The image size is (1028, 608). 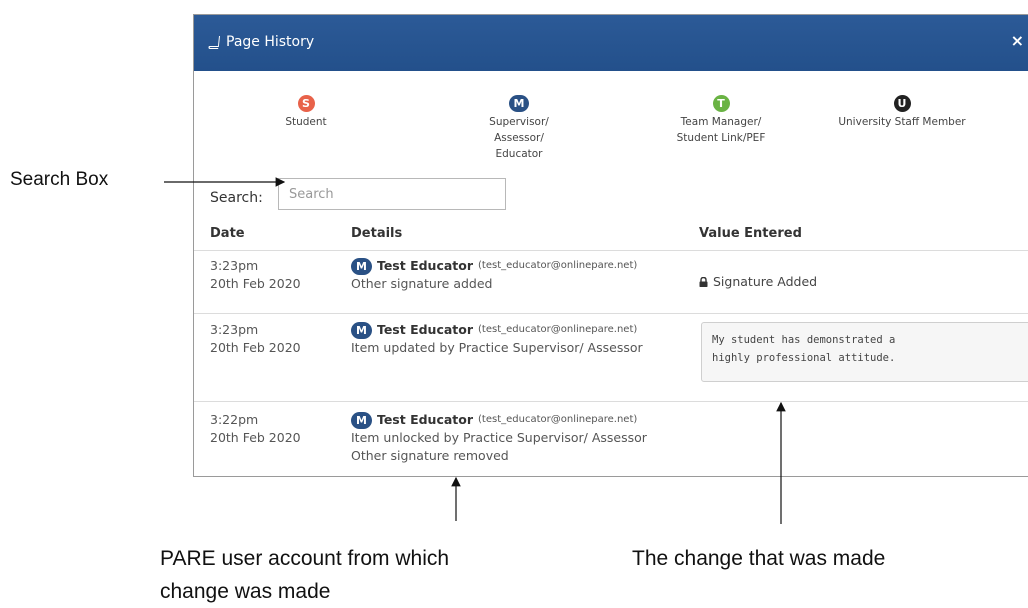 I want to click on annotation-search-box: Search Box, so click(x=59, y=179).